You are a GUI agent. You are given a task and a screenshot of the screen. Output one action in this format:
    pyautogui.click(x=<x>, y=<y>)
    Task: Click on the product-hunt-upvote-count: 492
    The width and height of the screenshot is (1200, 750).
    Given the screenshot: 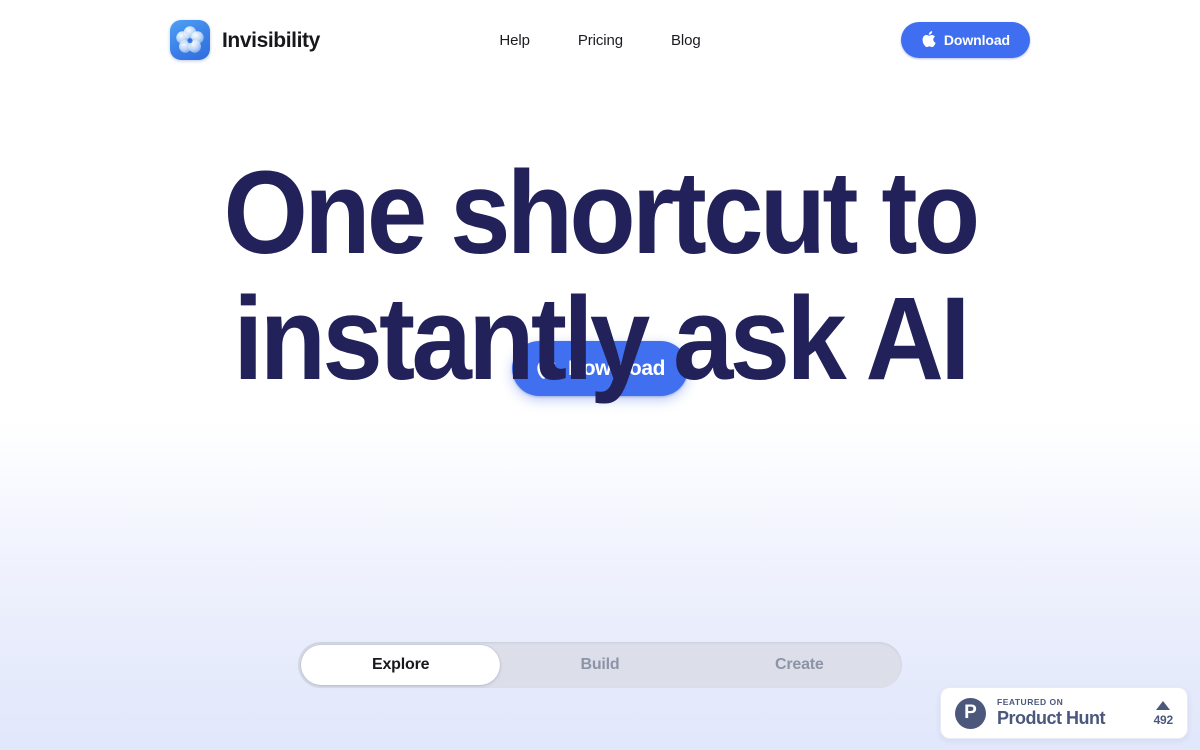 What is the action you would take?
    pyautogui.click(x=1163, y=719)
    